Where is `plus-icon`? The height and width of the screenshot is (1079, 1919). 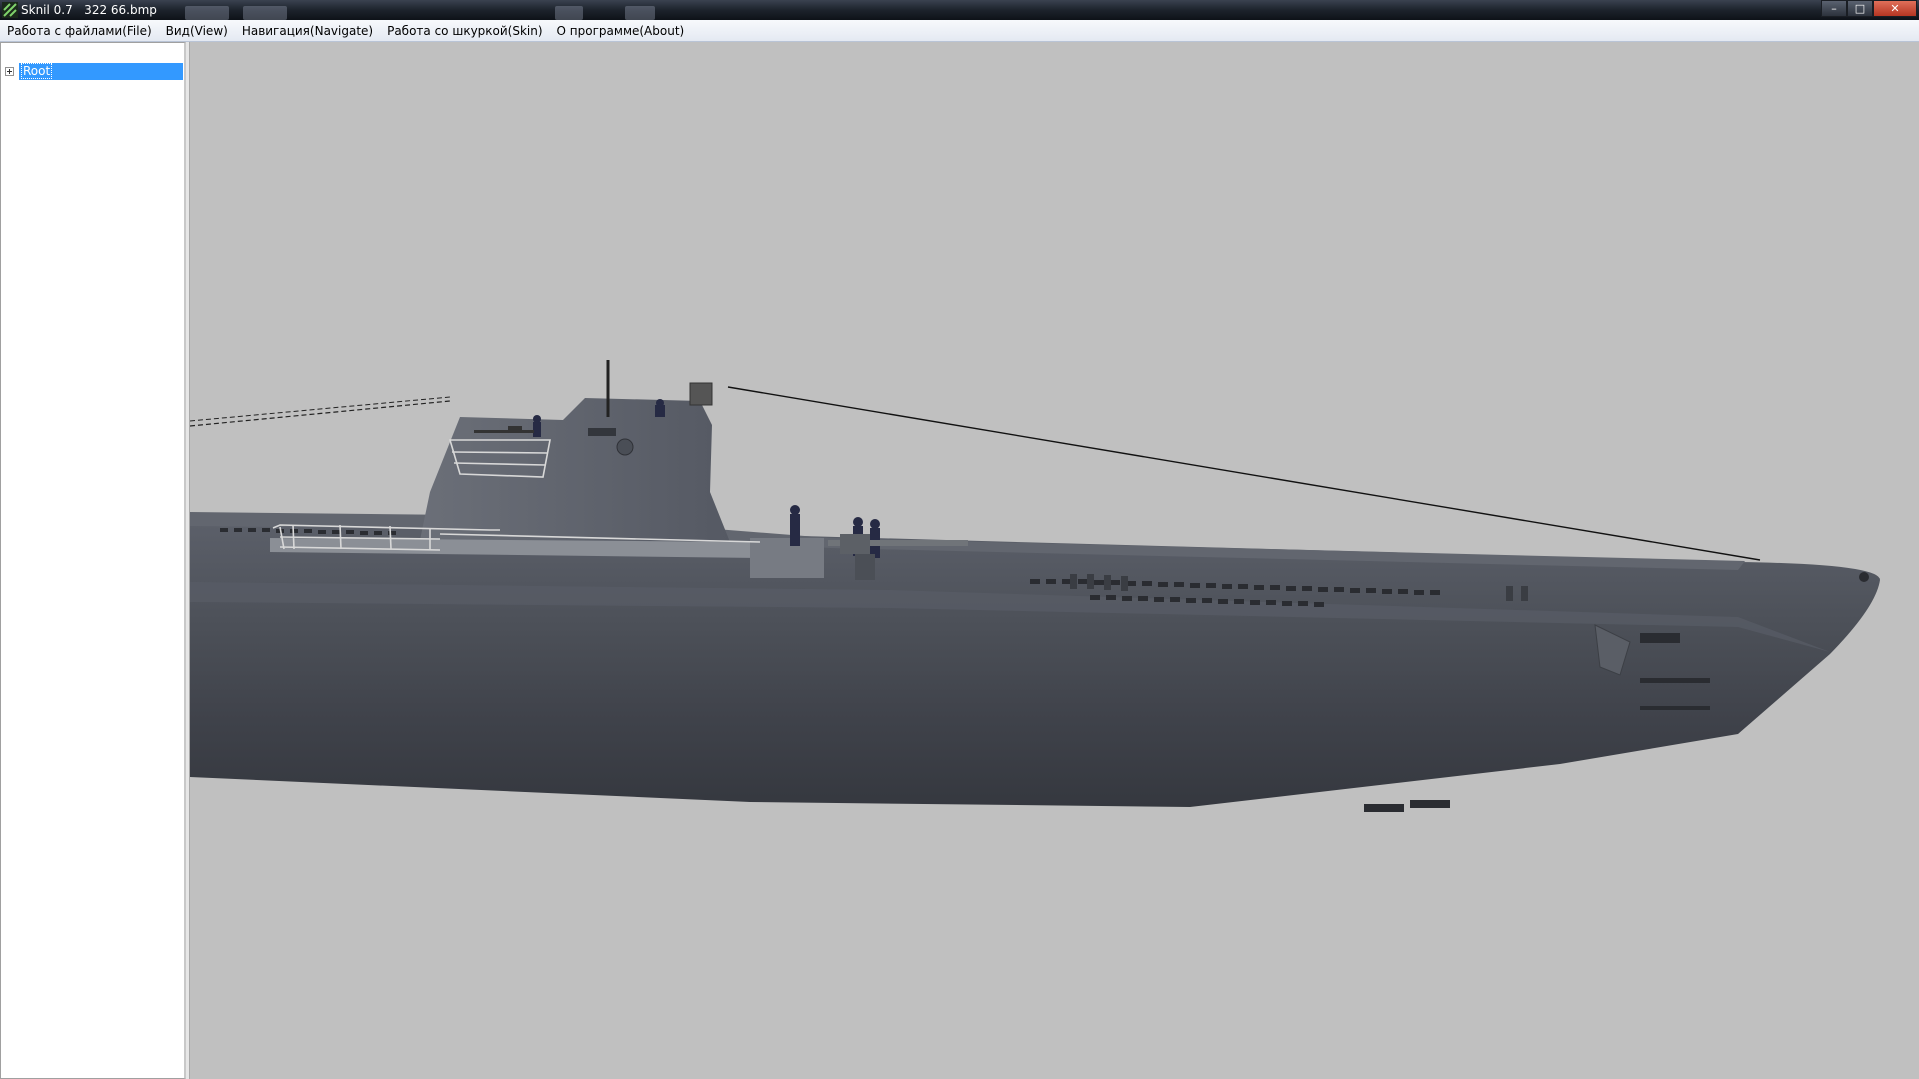
plus-icon is located at coordinates (9, 71).